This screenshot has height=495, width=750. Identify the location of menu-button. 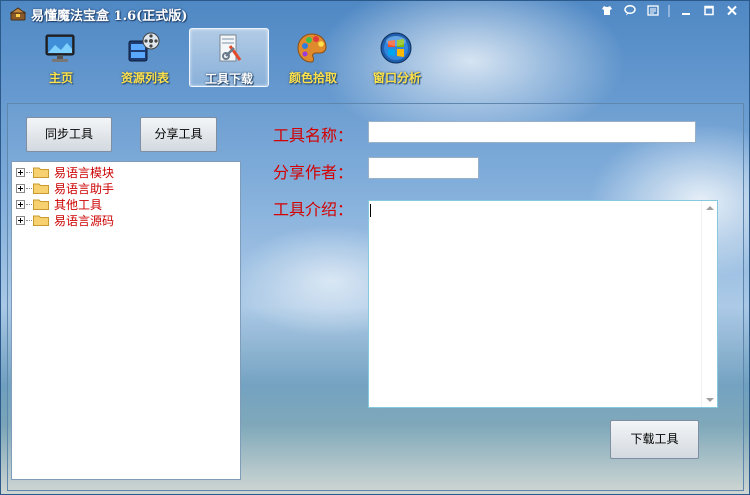
(652, 11).